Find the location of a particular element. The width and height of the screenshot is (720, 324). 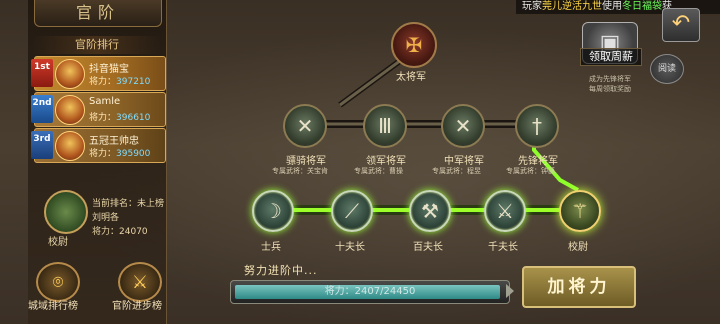

back-button: ↶ is located at coordinates (681, 25).